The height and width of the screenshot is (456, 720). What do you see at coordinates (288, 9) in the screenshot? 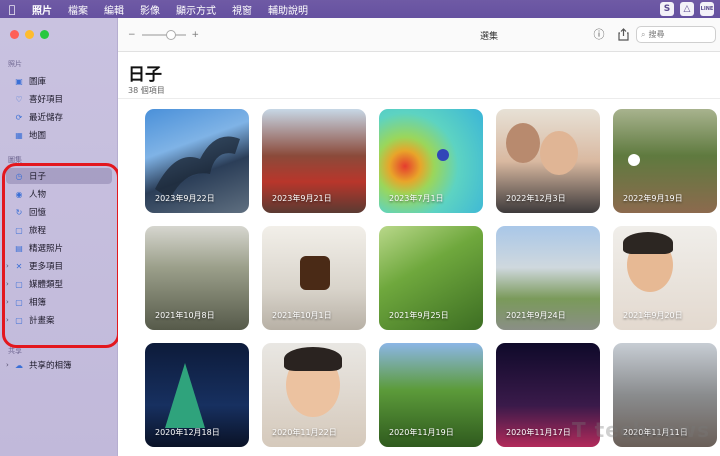
I see `menu-help: 輔助說明` at bounding box center [288, 9].